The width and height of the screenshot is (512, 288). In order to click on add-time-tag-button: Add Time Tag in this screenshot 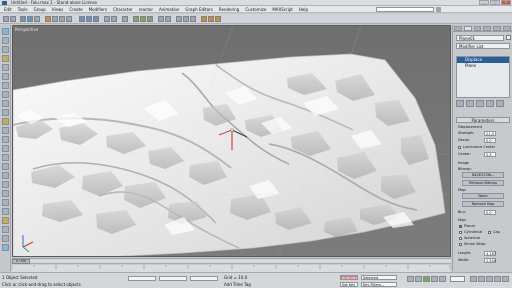, I will do `click(237, 284)`.